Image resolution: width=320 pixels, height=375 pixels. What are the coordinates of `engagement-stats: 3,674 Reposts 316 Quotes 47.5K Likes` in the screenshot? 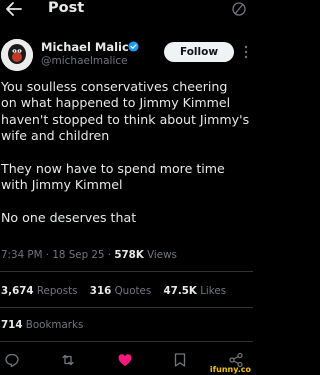 It's located at (118, 291).